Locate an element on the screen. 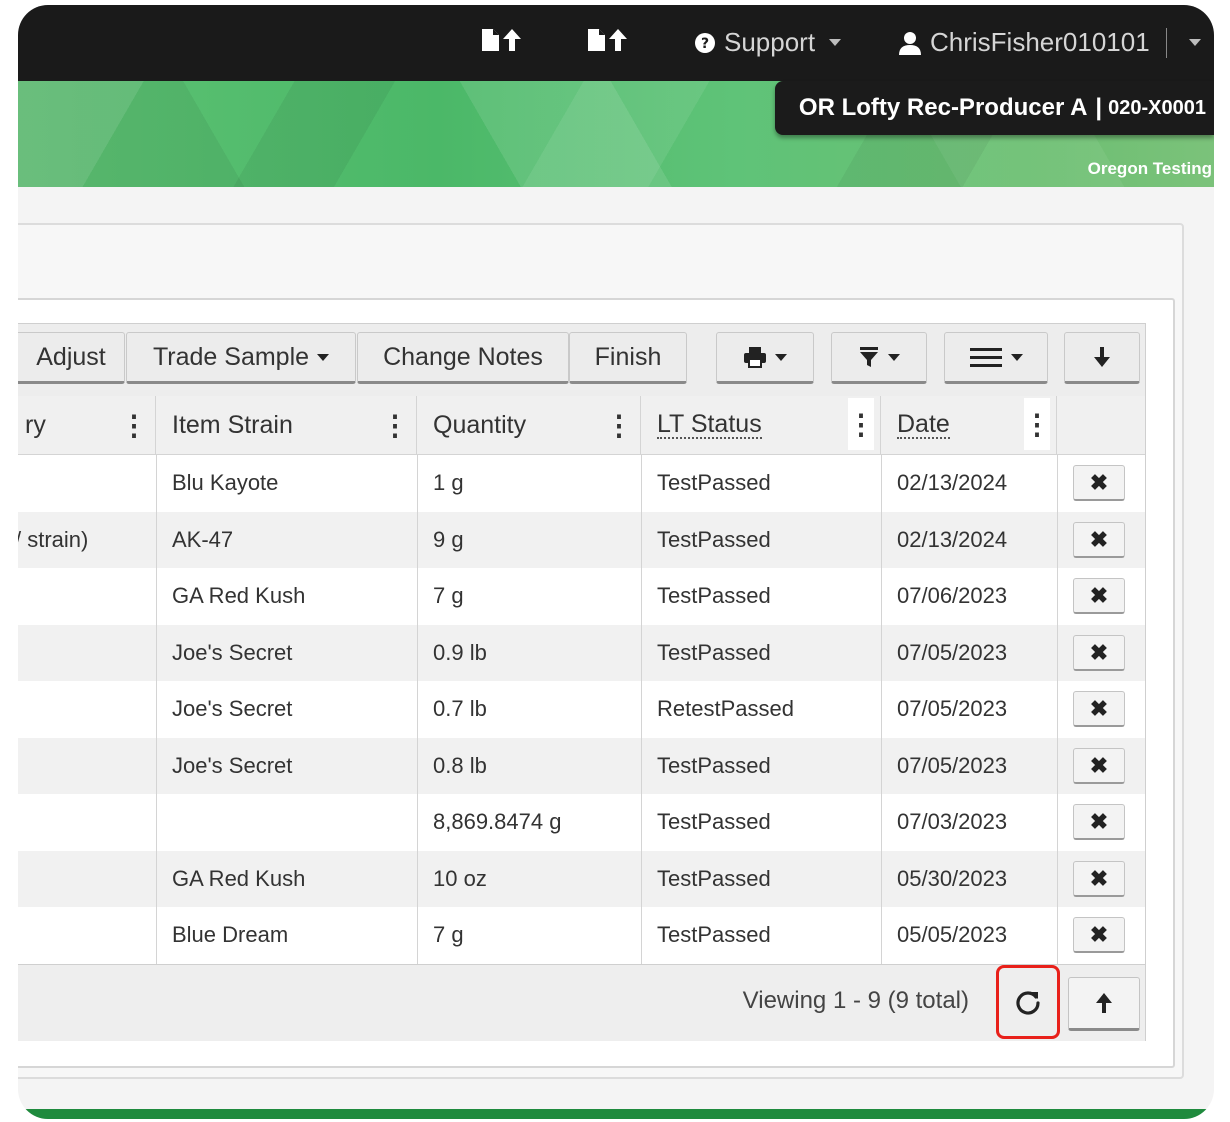  question-circle-icon: ? is located at coordinates (705, 42).